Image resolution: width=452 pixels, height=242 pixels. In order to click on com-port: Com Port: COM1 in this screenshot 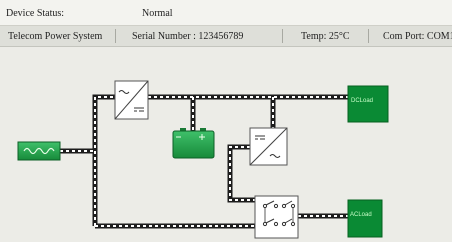, I will do `click(417, 36)`.